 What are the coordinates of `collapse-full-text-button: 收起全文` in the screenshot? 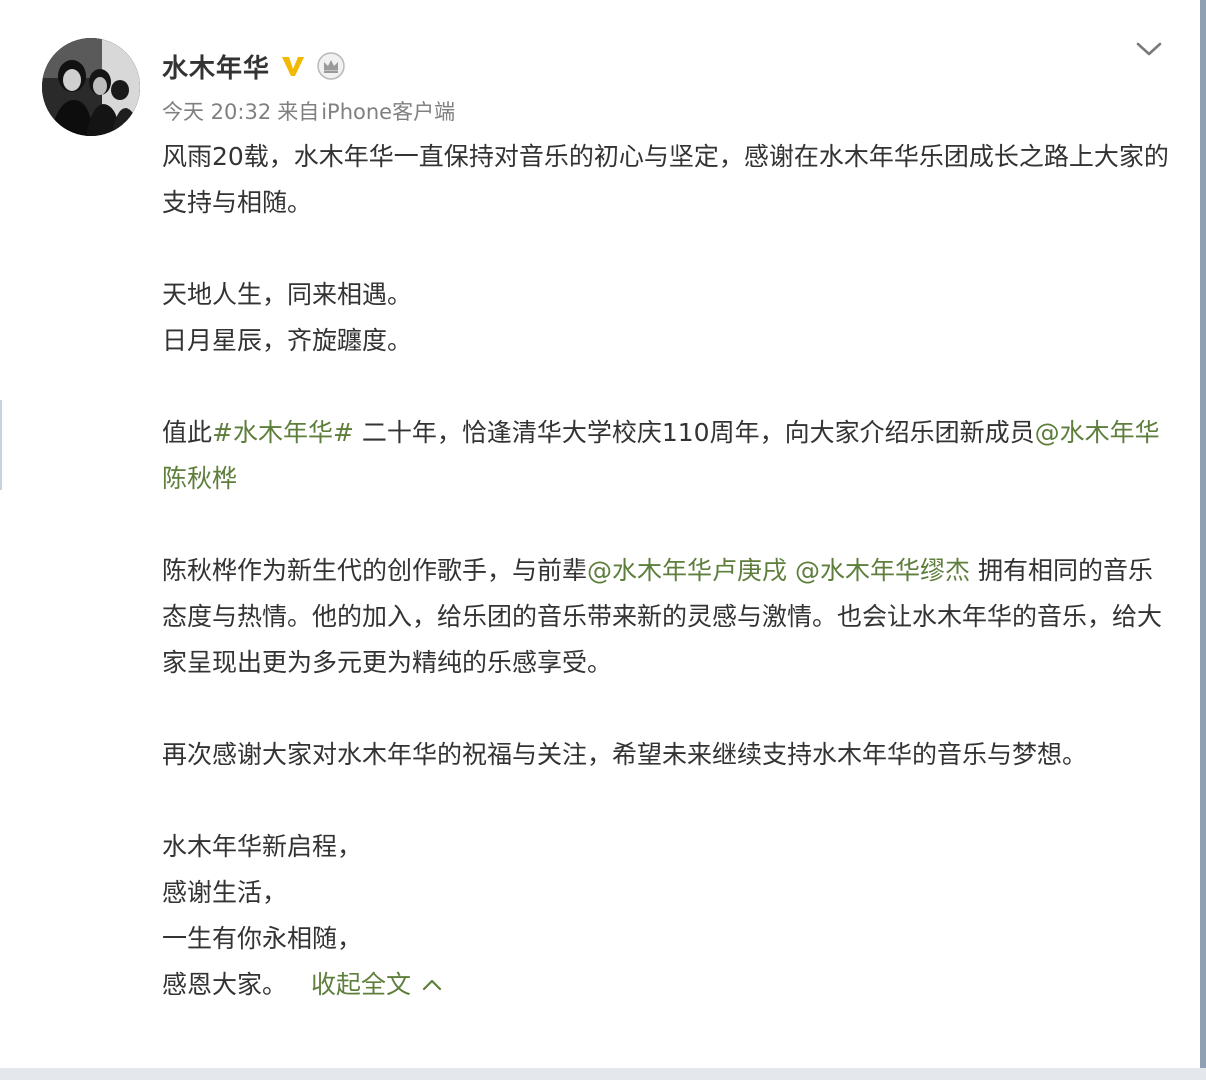 It's located at (377, 985).